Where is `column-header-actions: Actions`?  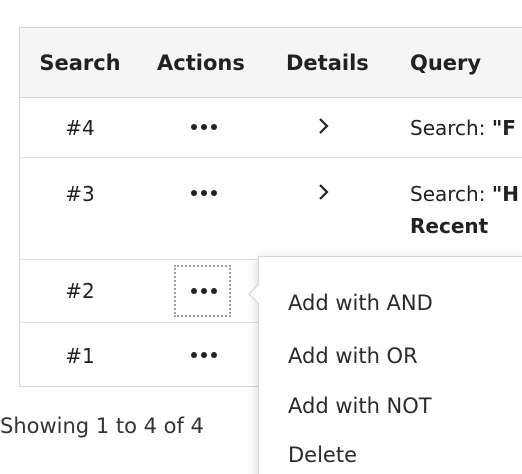
column-header-actions: Actions is located at coordinates (201, 63).